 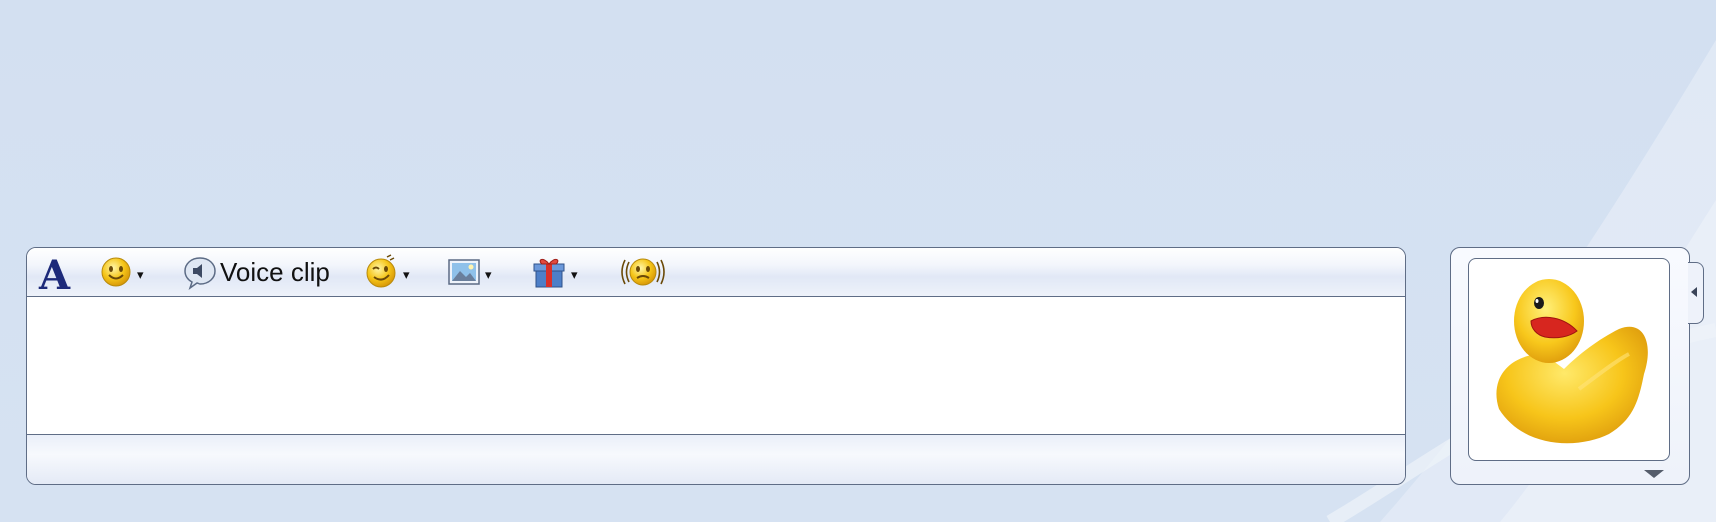 I want to click on background-button: ▾, so click(x=469, y=272).